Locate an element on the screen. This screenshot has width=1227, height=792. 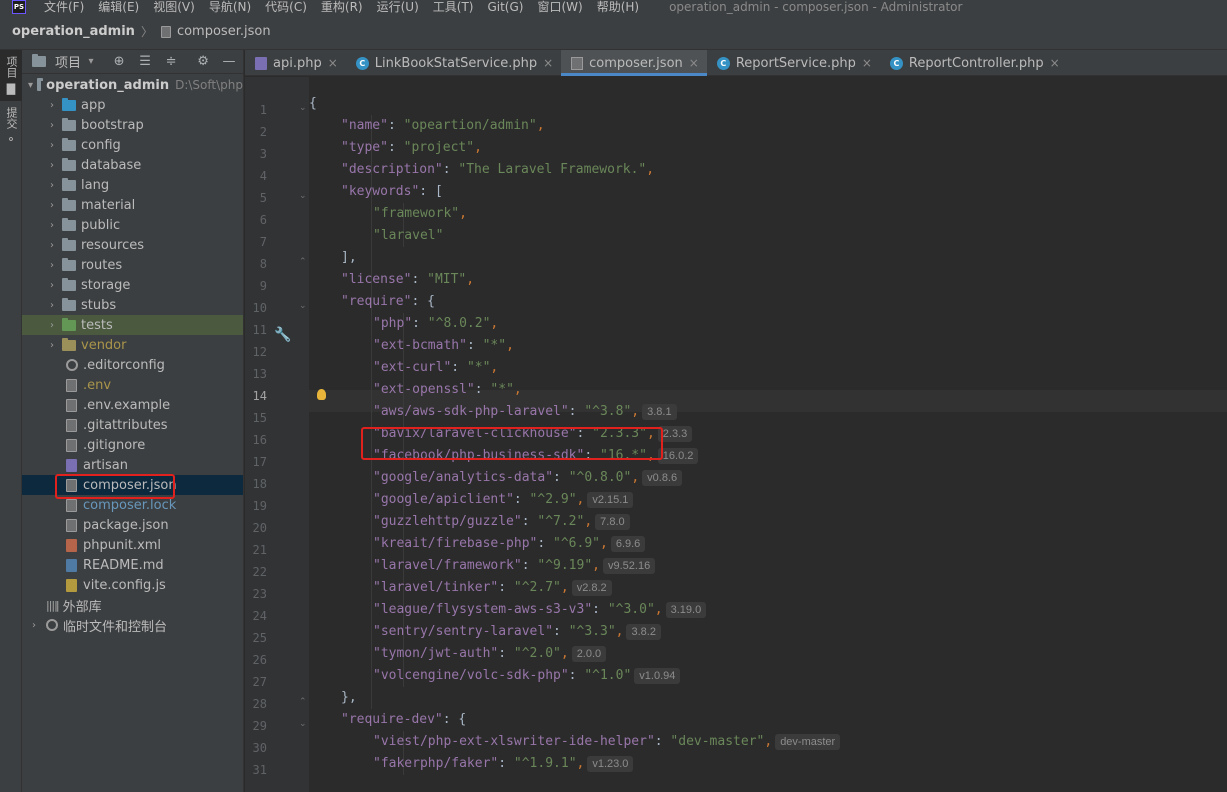
tree-folder-resources: › resources is located at coordinates (132, 245).